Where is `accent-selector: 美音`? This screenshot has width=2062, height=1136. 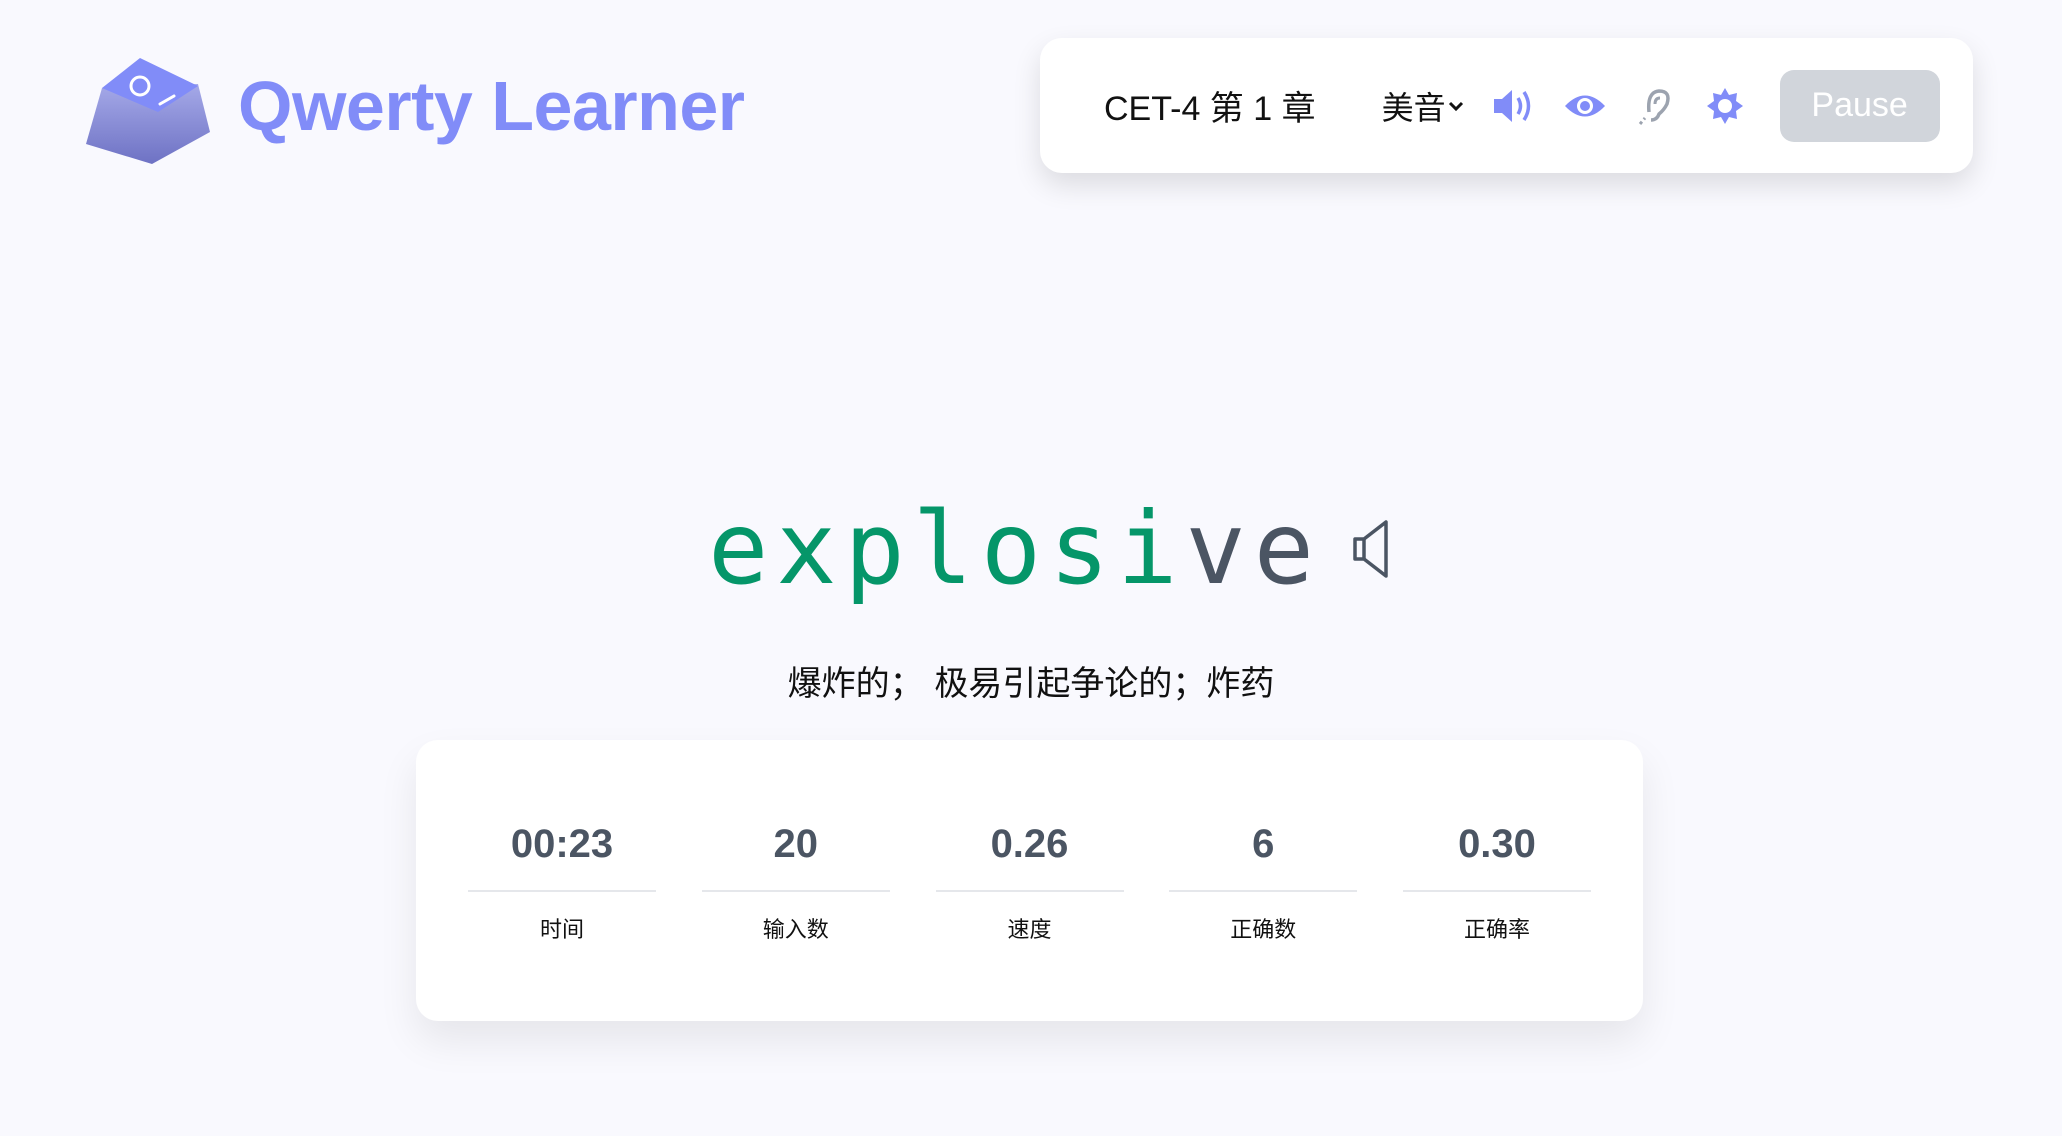
accent-selector: 美音 is located at coordinates (1424, 106).